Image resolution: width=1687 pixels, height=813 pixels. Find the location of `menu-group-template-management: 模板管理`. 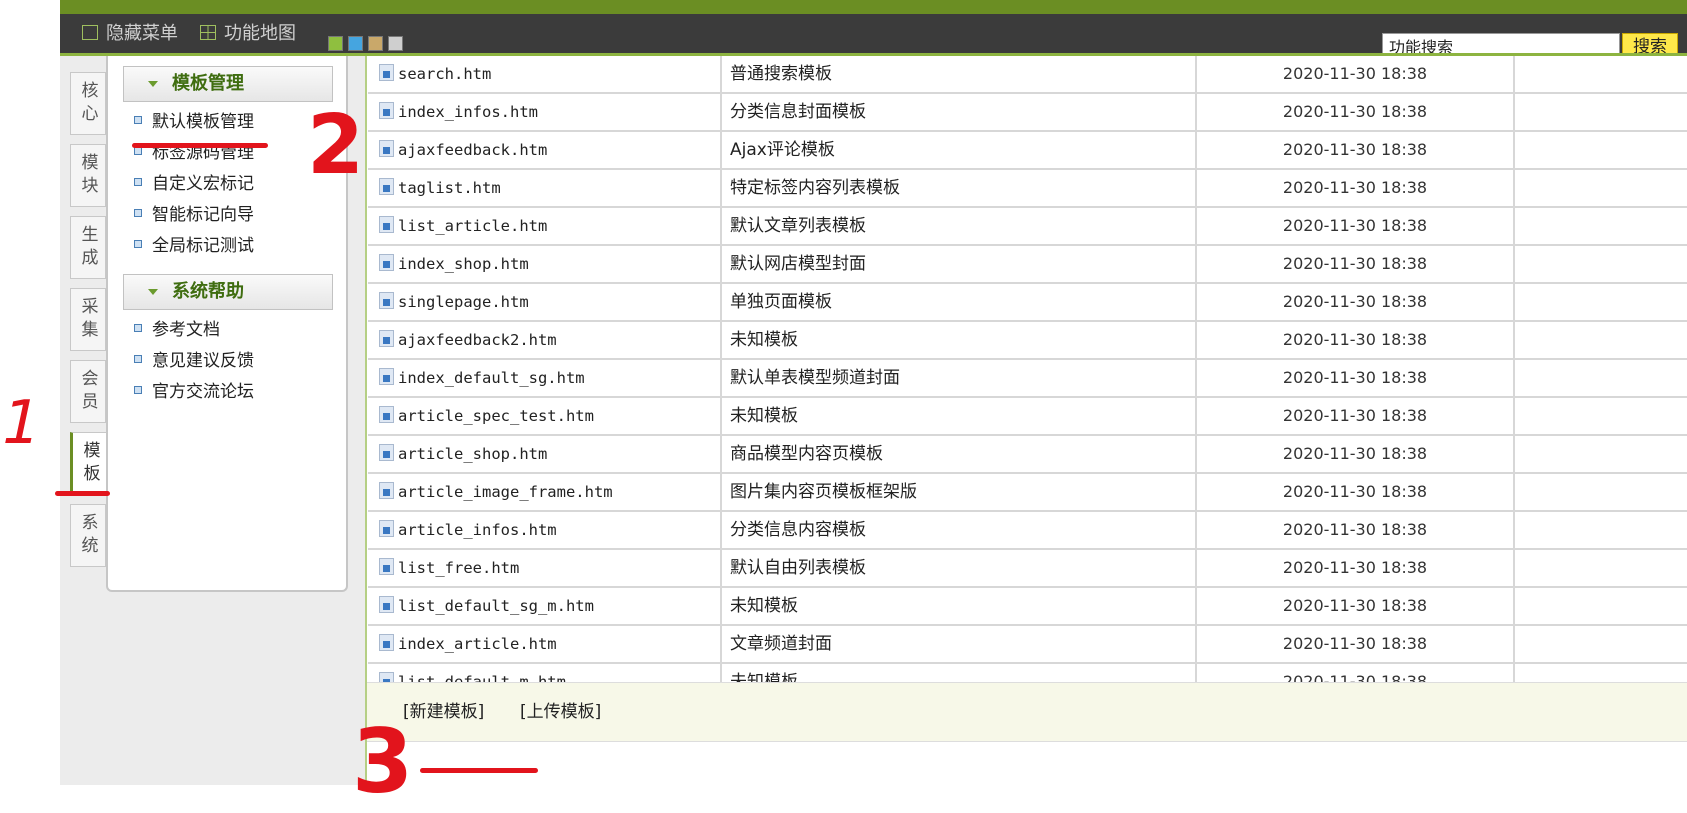

menu-group-template-management: 模板管理 is located at coordinates (228, 84).